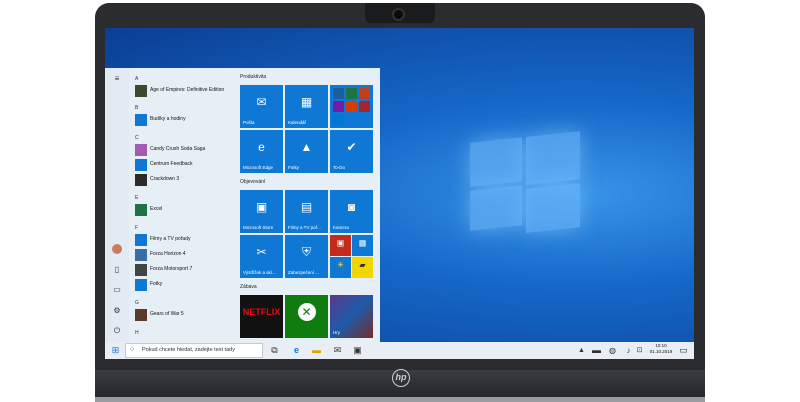  I want to click on tile-office-folder, so click(351, 106).